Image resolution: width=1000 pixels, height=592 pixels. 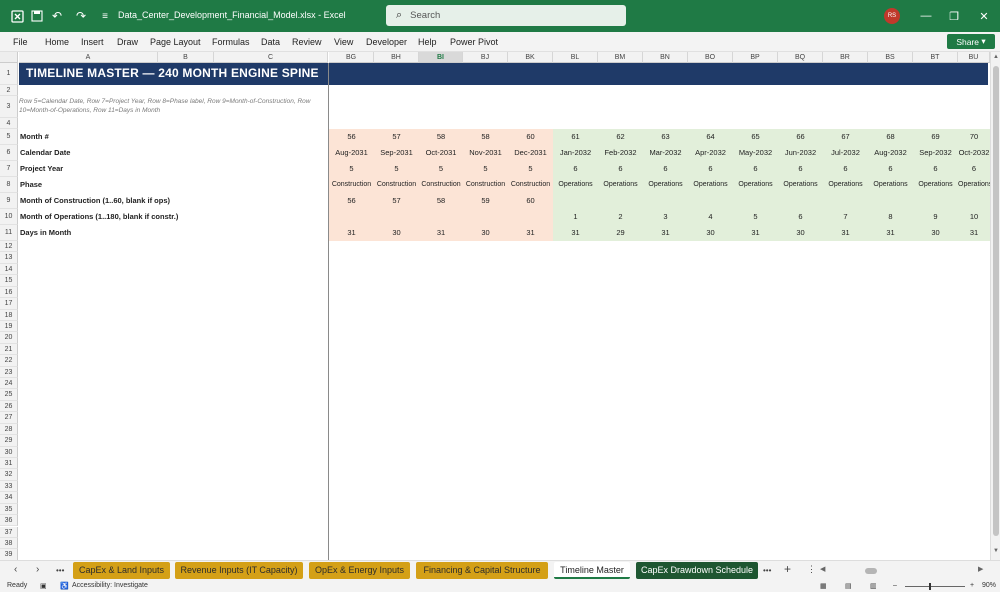 What do you see at coordinates (665, 217) in the screenshot?
I see `grid-cell: 3` at bounding box center [665, 217].